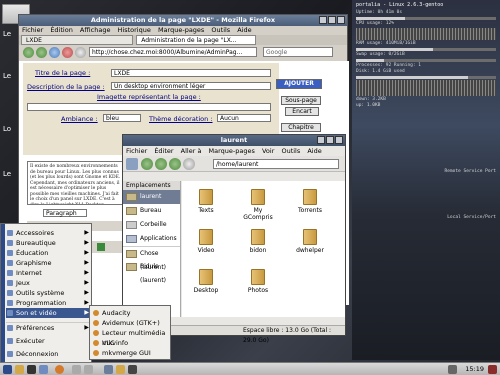 This screenshot has height=375, width=500. I want to click on play-icon, so click(101, 247).